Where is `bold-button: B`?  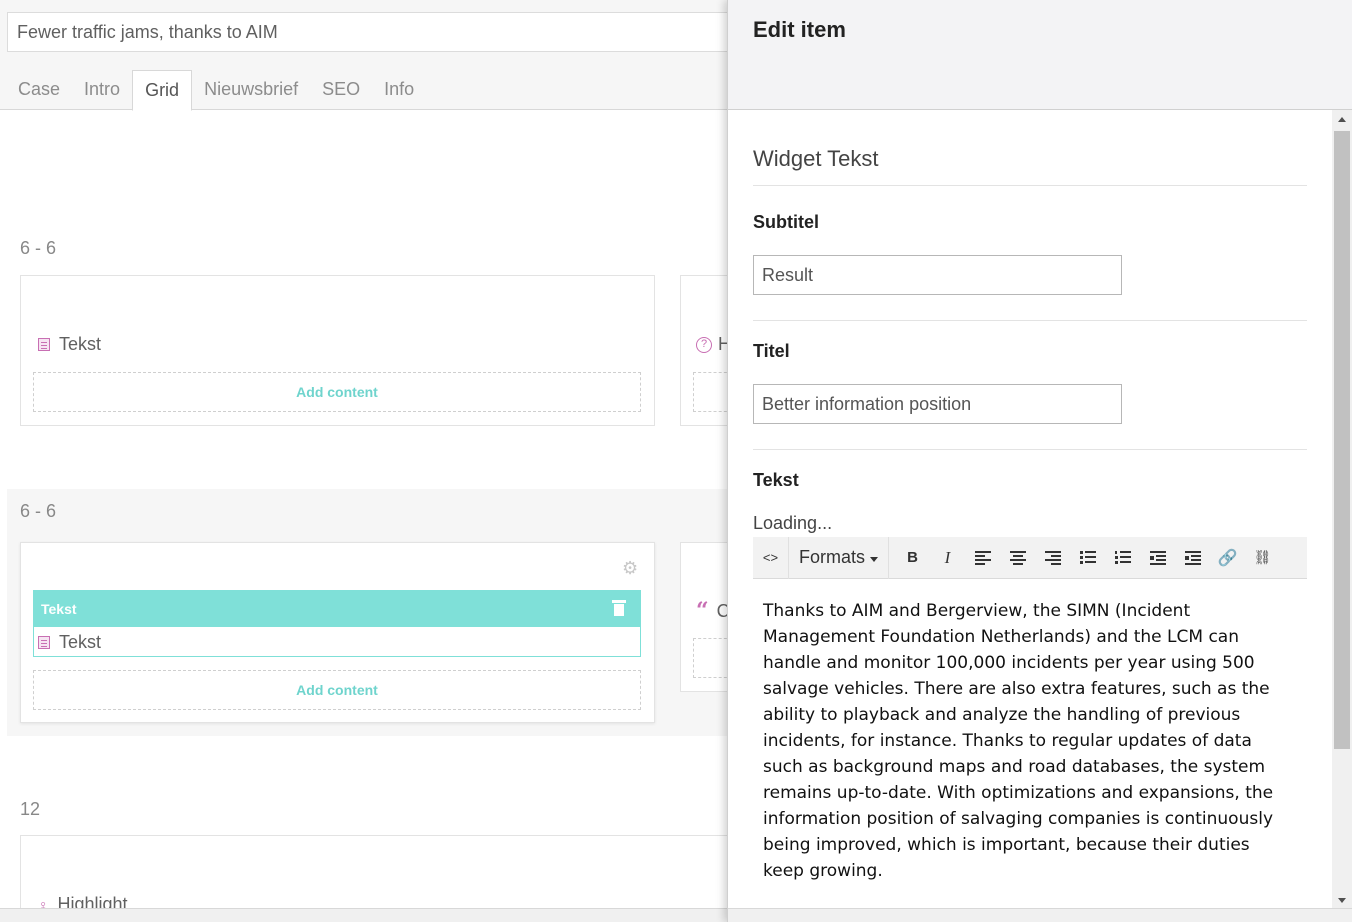
bold-button: B is located at coordinates (912, 558).